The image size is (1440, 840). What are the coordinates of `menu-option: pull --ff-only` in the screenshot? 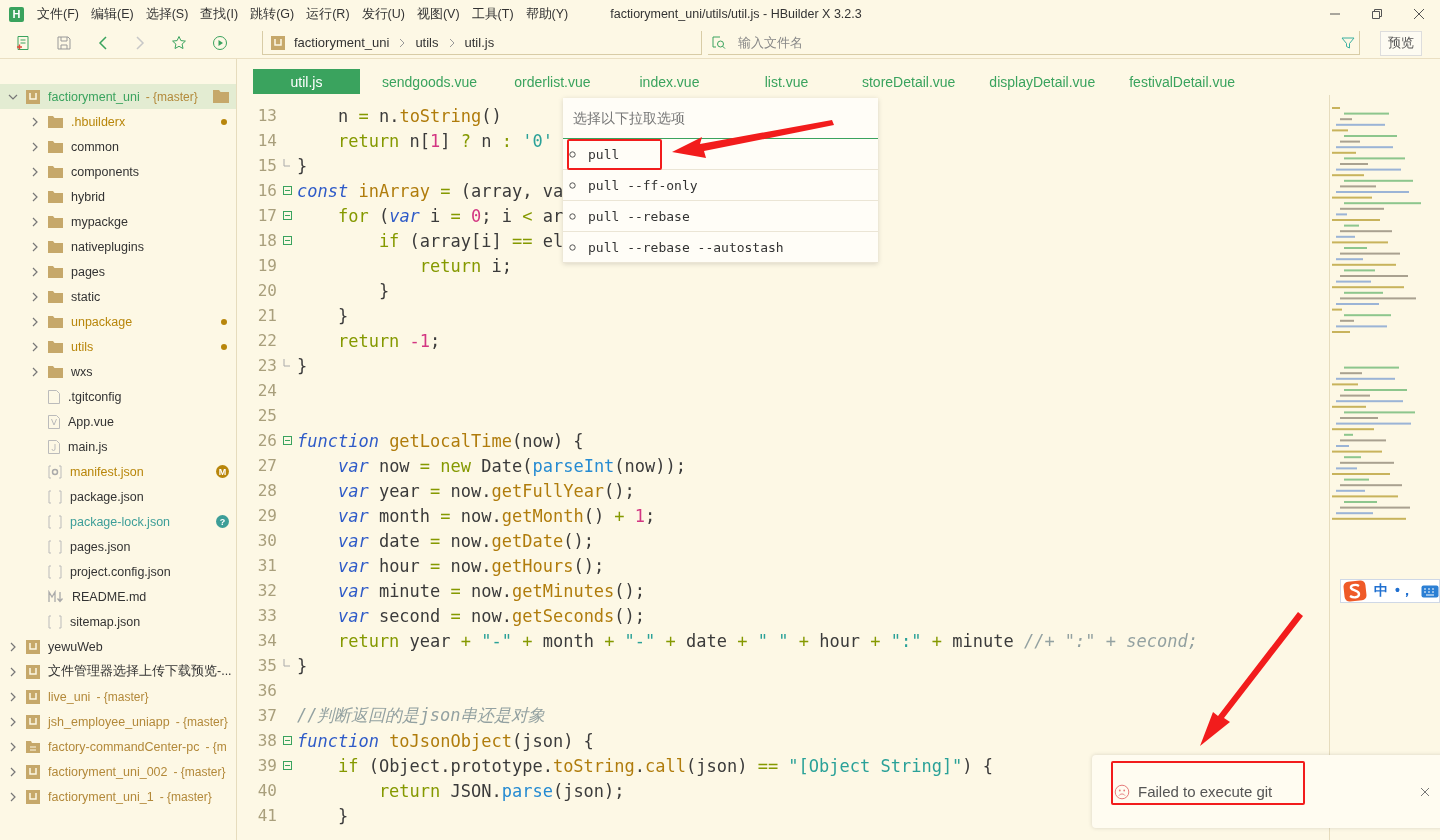 It's located at (720, 185).